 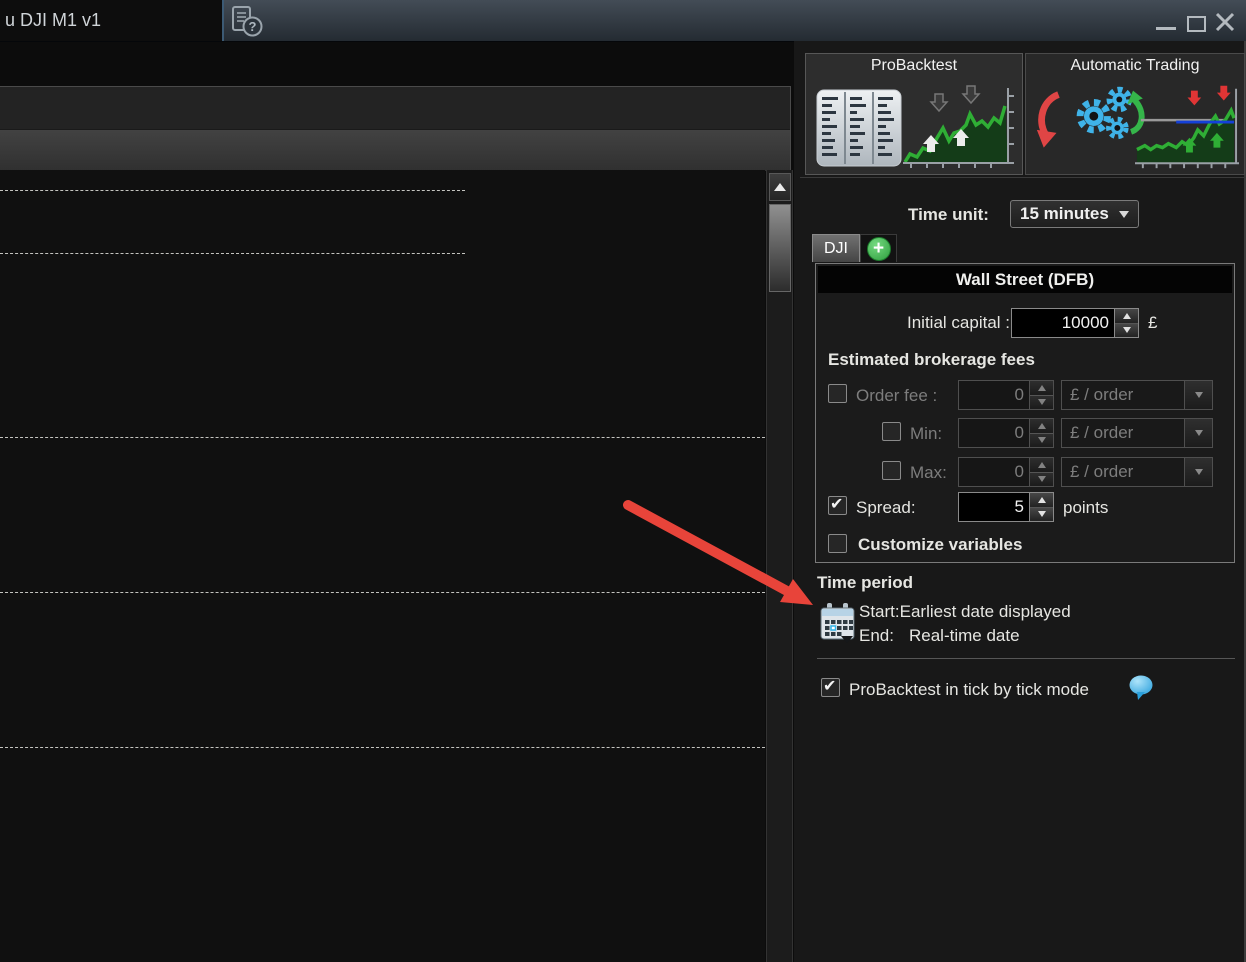 What do you see at coordinates (1137, 472) in the screenshot?
I see `max-fee-unit-dropdown: £ / order` at bounding box center [1137, 472].